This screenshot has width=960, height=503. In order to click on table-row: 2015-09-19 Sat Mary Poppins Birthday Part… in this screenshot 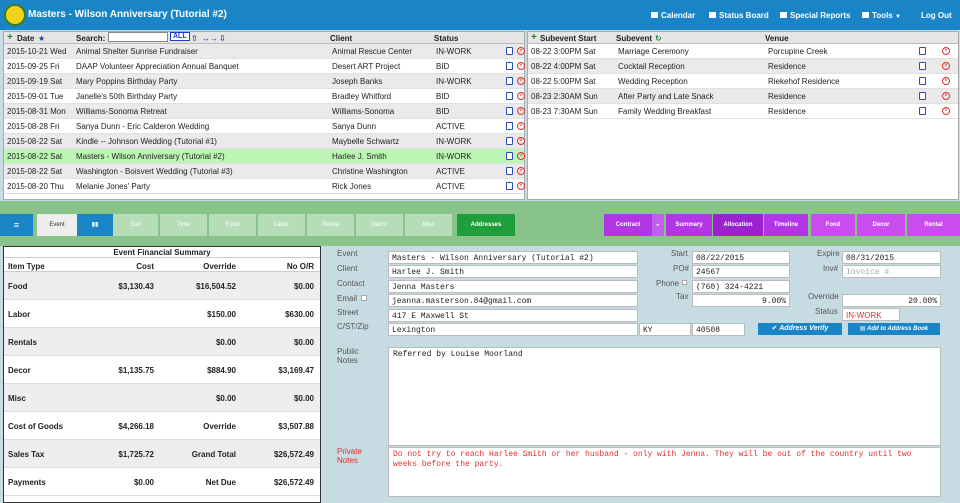, I will do `click(264, 81)`.